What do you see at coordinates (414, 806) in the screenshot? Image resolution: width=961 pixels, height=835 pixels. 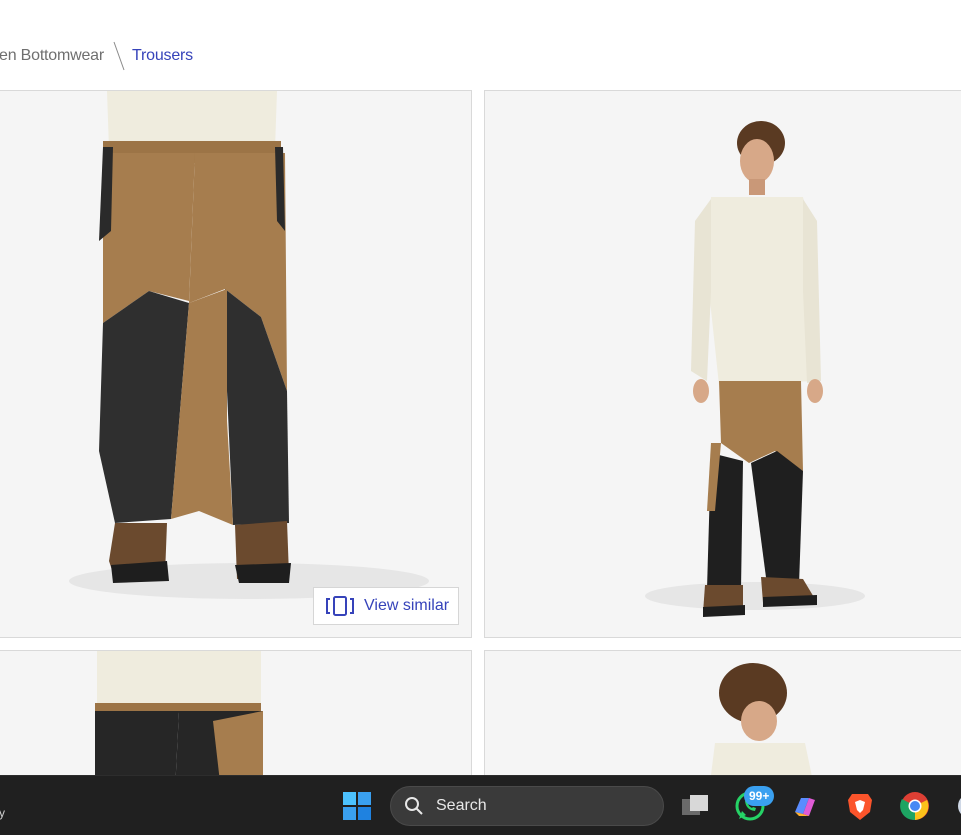 I see `search-icon` at bounding box center [414, 806].